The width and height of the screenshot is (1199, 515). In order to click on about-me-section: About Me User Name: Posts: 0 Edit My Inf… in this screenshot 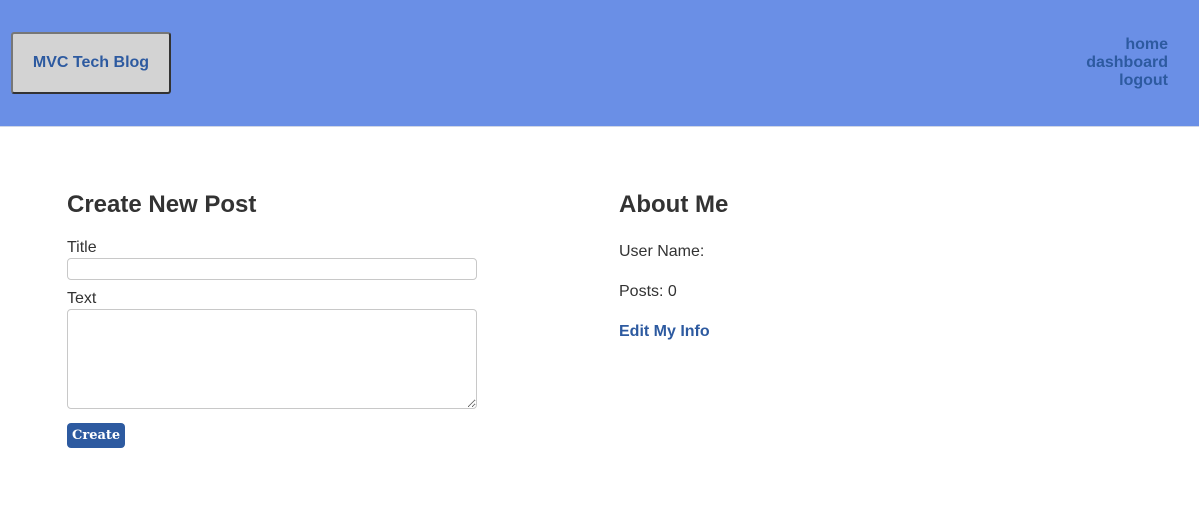, I will do `click(819, 265)`.